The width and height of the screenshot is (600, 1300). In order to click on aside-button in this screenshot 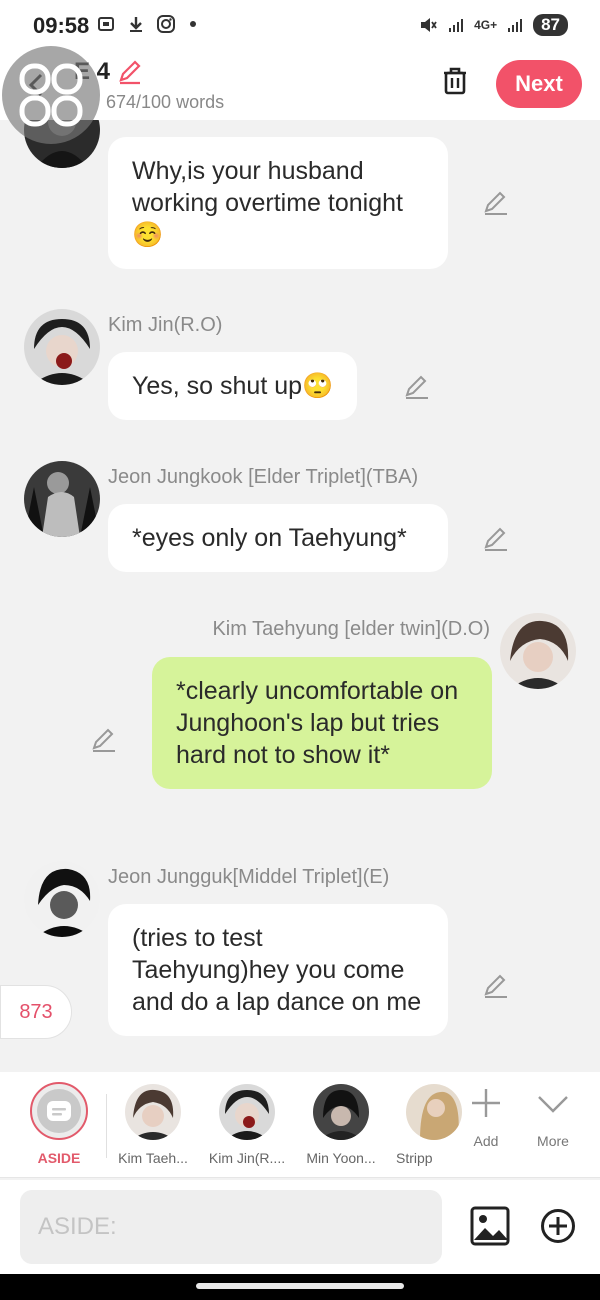, I will do `click(59, 1111)`.